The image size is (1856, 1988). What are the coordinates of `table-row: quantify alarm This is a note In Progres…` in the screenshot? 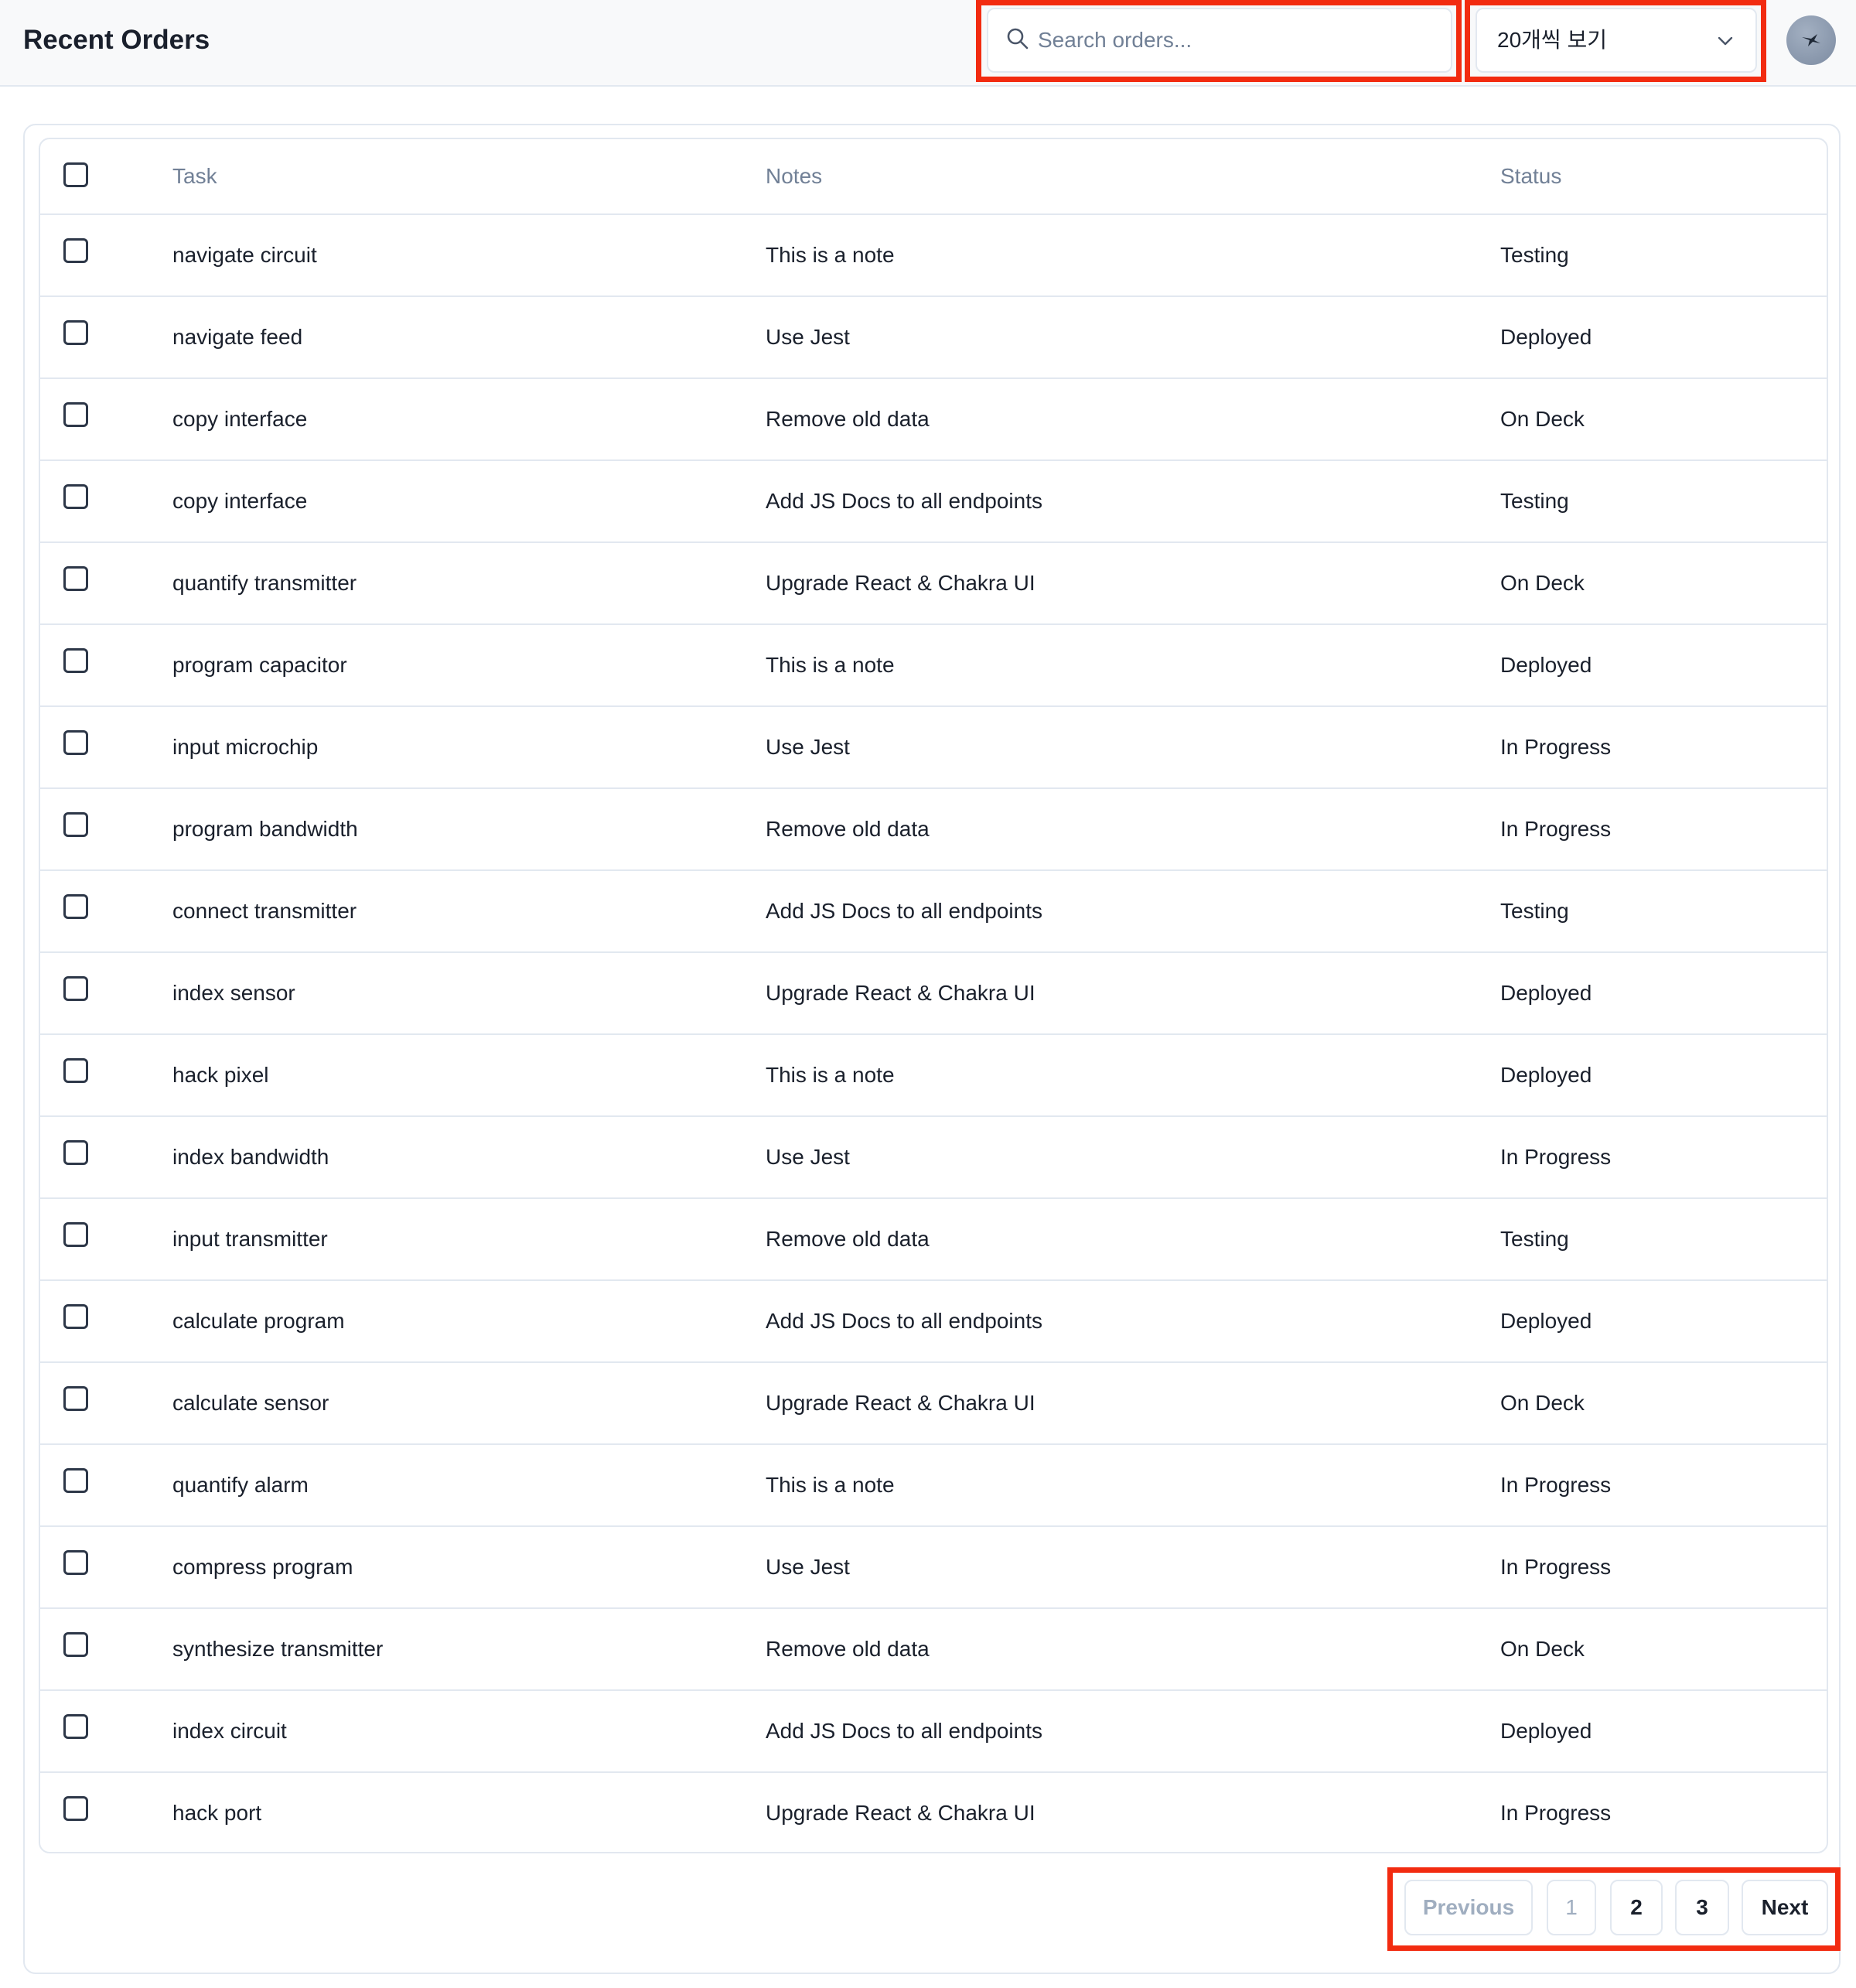 It's located at (933, 1486).